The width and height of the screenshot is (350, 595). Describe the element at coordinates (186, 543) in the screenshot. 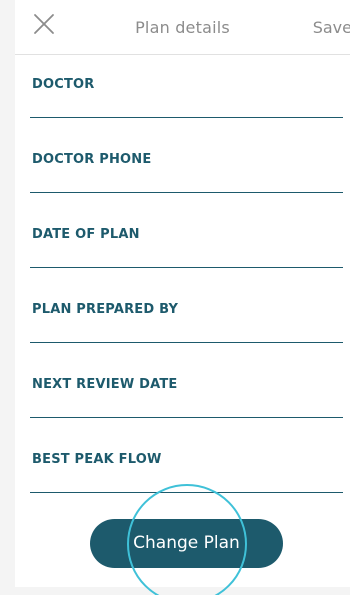

I see `change-plan-button: Change Plan` at that location.